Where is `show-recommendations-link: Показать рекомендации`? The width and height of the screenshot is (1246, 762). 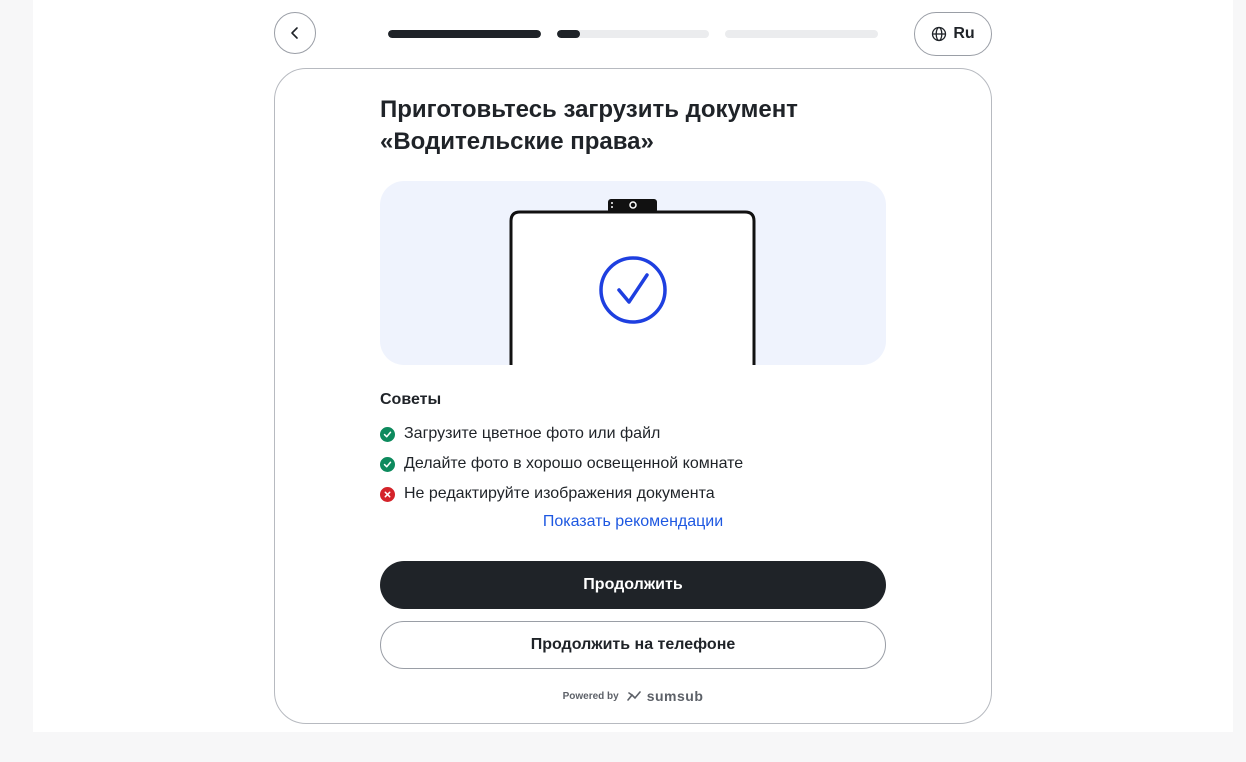
show-recommendations-link: Показать рекомендации is located at coordinates (633, 522).